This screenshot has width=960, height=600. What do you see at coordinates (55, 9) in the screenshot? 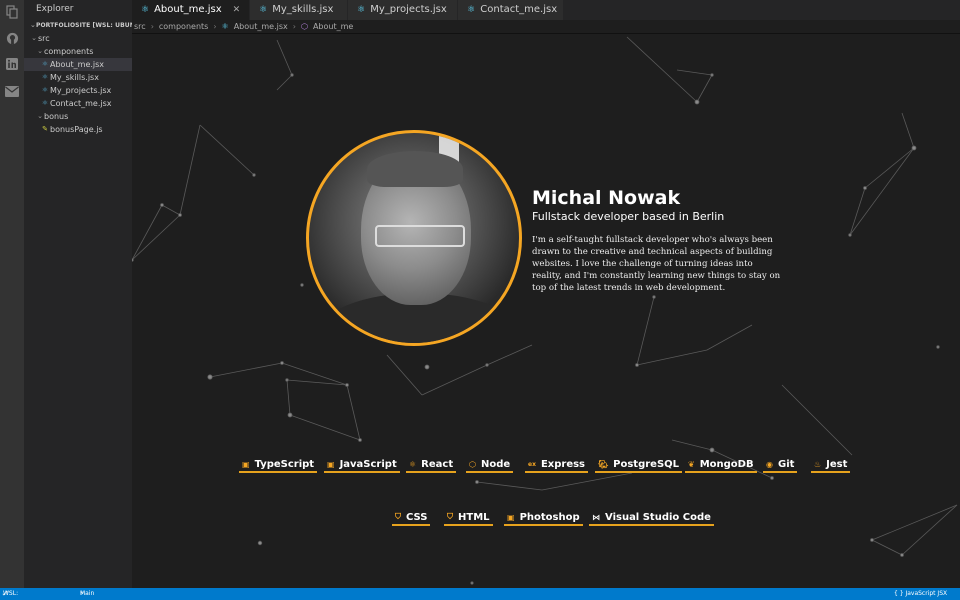
I see `explorer-title: Explorer` at bounding box center [55, 9].